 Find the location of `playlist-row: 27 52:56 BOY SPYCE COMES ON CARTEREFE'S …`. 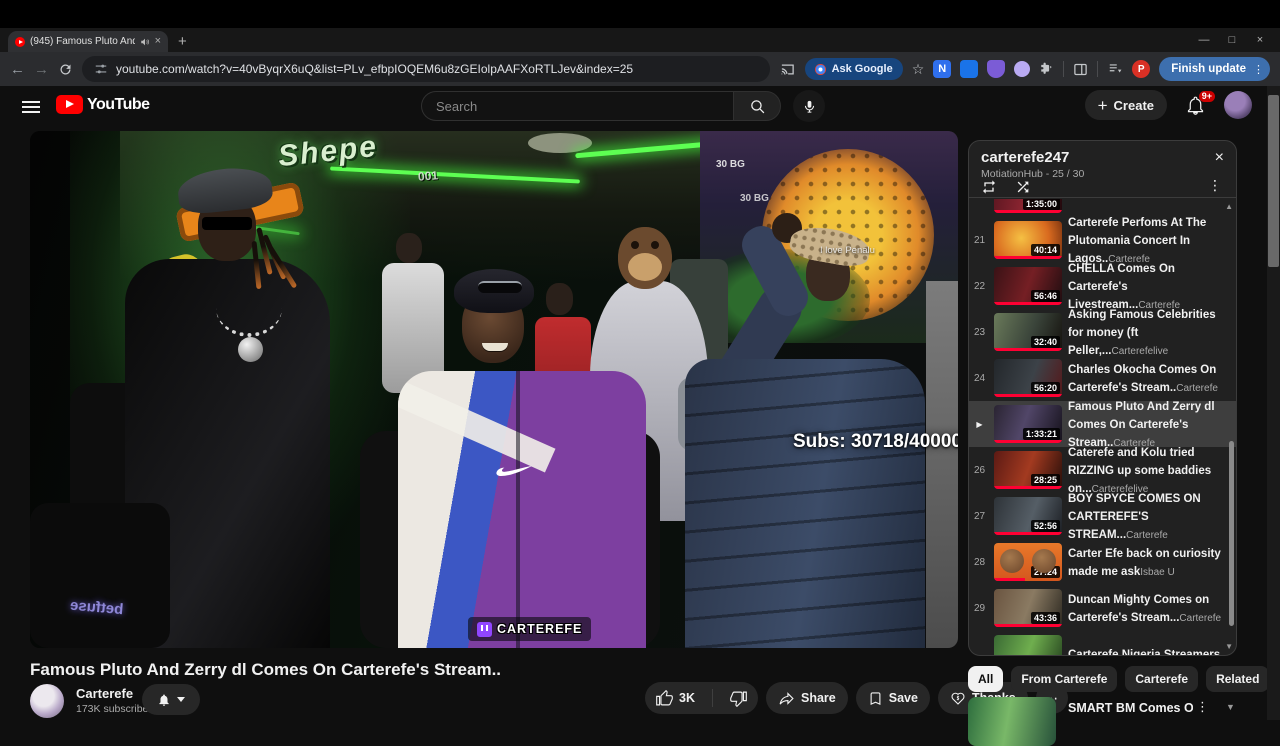

playlist-row: 27 52:56 BOY SPYCE COMES ON CARTEREFE'S … is located at coordinates (1102, 517).